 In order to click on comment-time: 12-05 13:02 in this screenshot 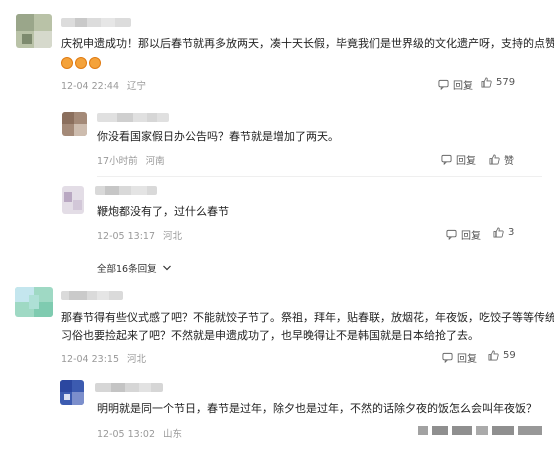, I will do `click(126, 434)`.